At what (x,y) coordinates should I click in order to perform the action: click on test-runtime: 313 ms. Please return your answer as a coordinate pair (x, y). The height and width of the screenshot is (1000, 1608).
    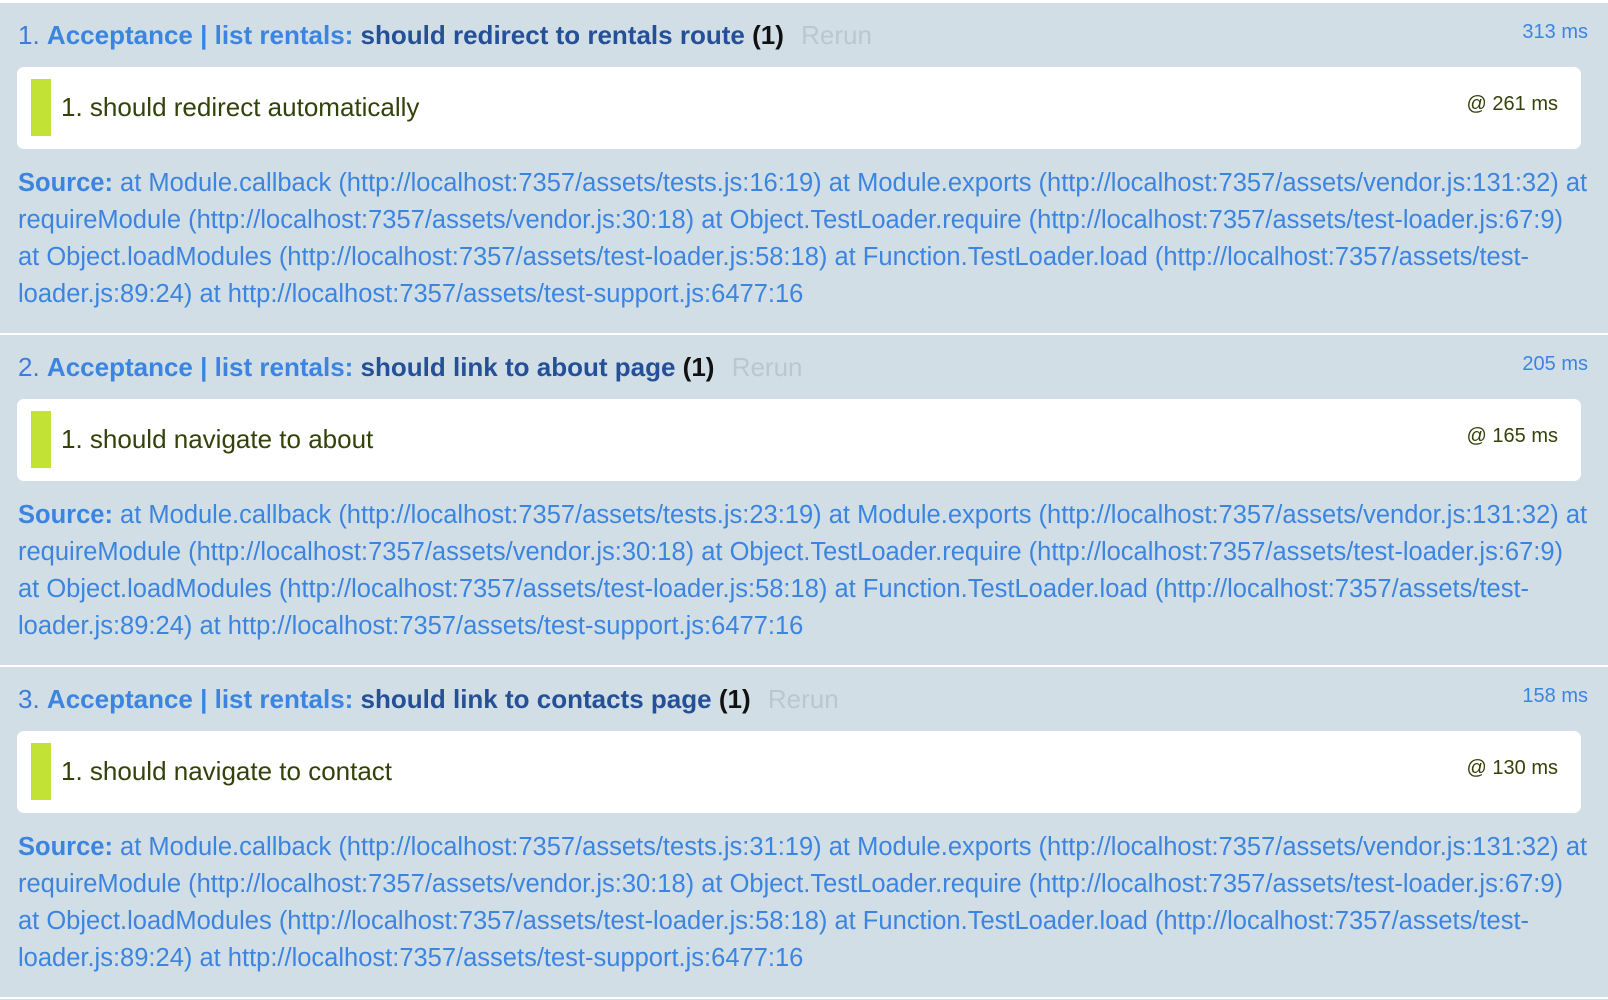
    Looking at the image, I should click on (1555, 32).